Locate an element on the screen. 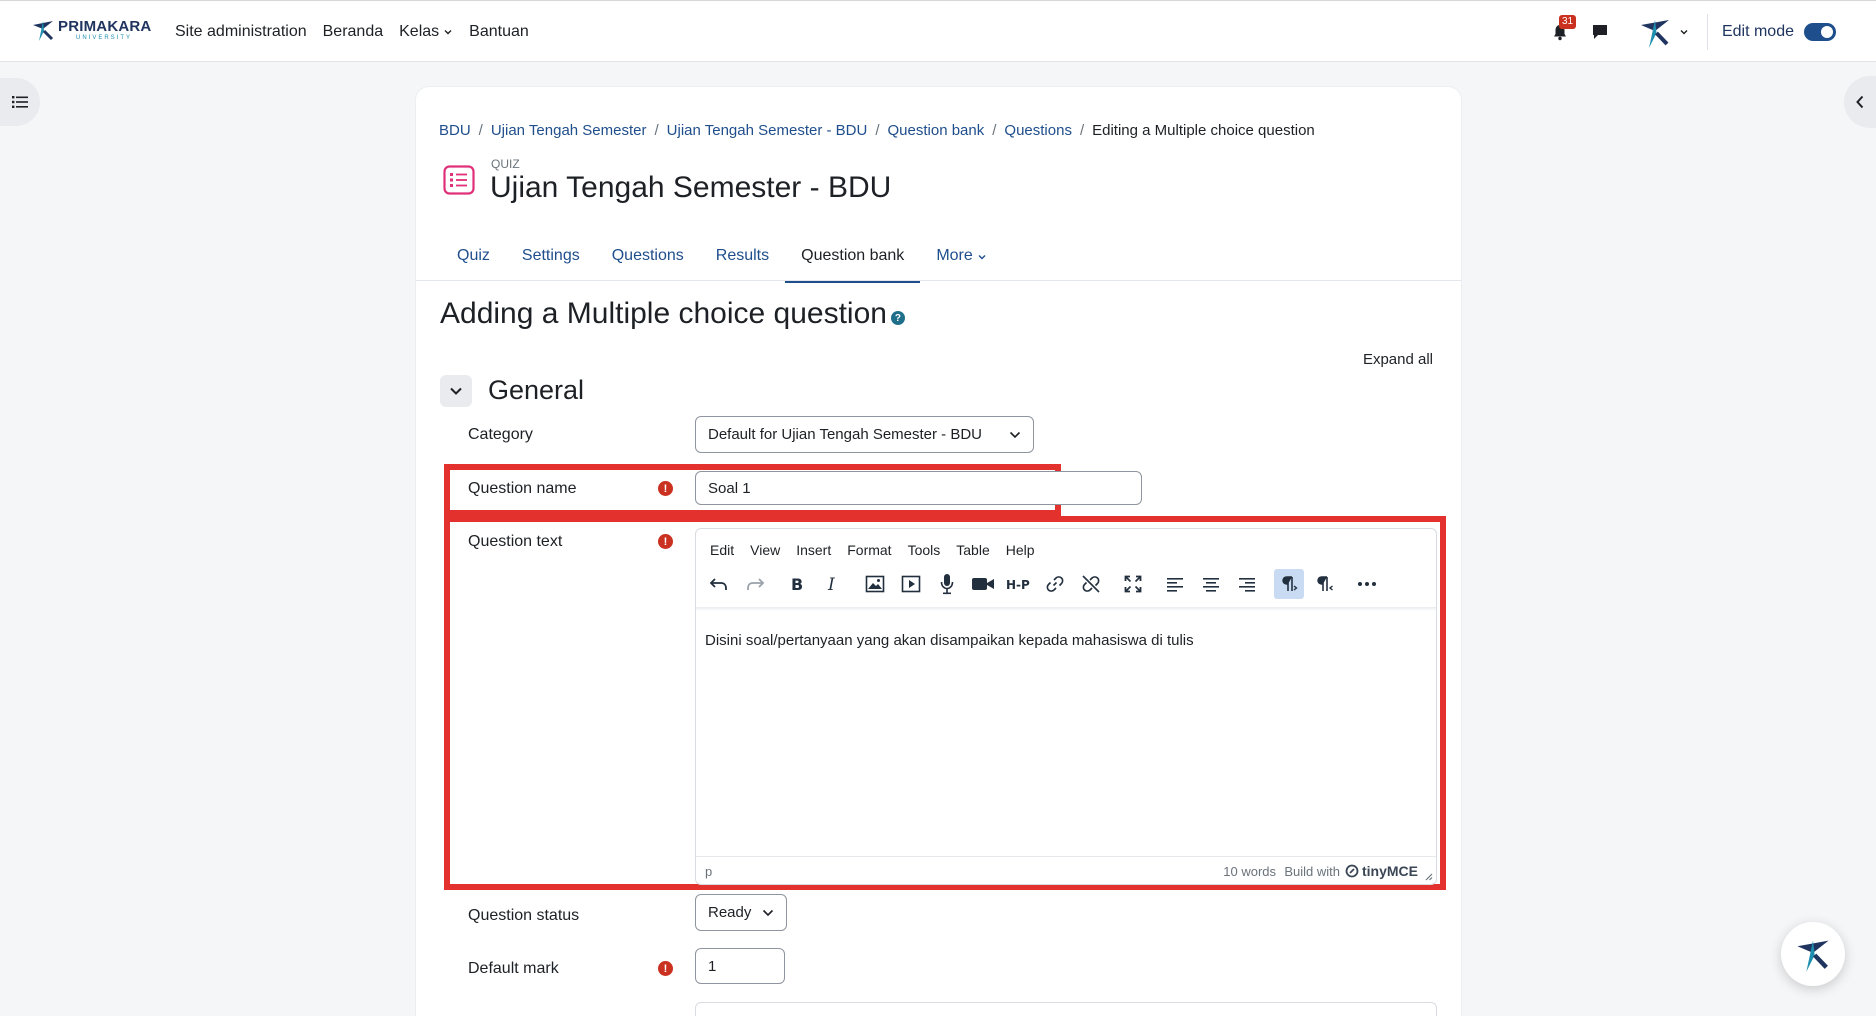 The width and height of the screenshot is (1876, 1016). italic-icon: I is located at coordinates (831, 584).